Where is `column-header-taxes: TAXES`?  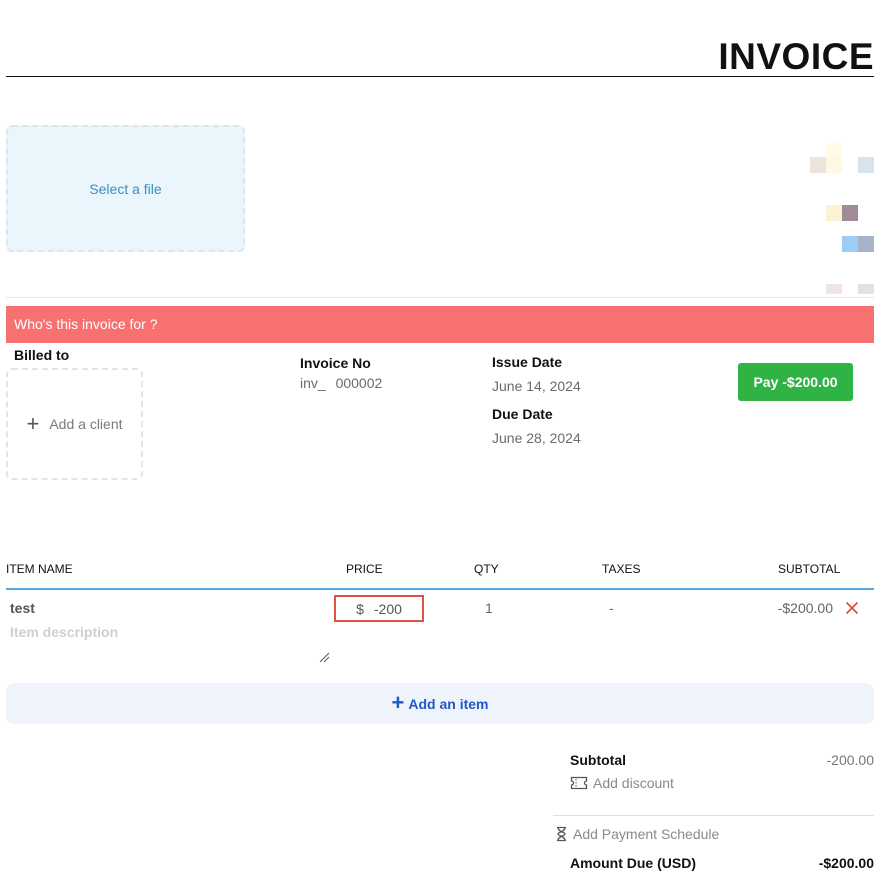
column-header-taxes: TAXES is located at coordinates (621, 569).